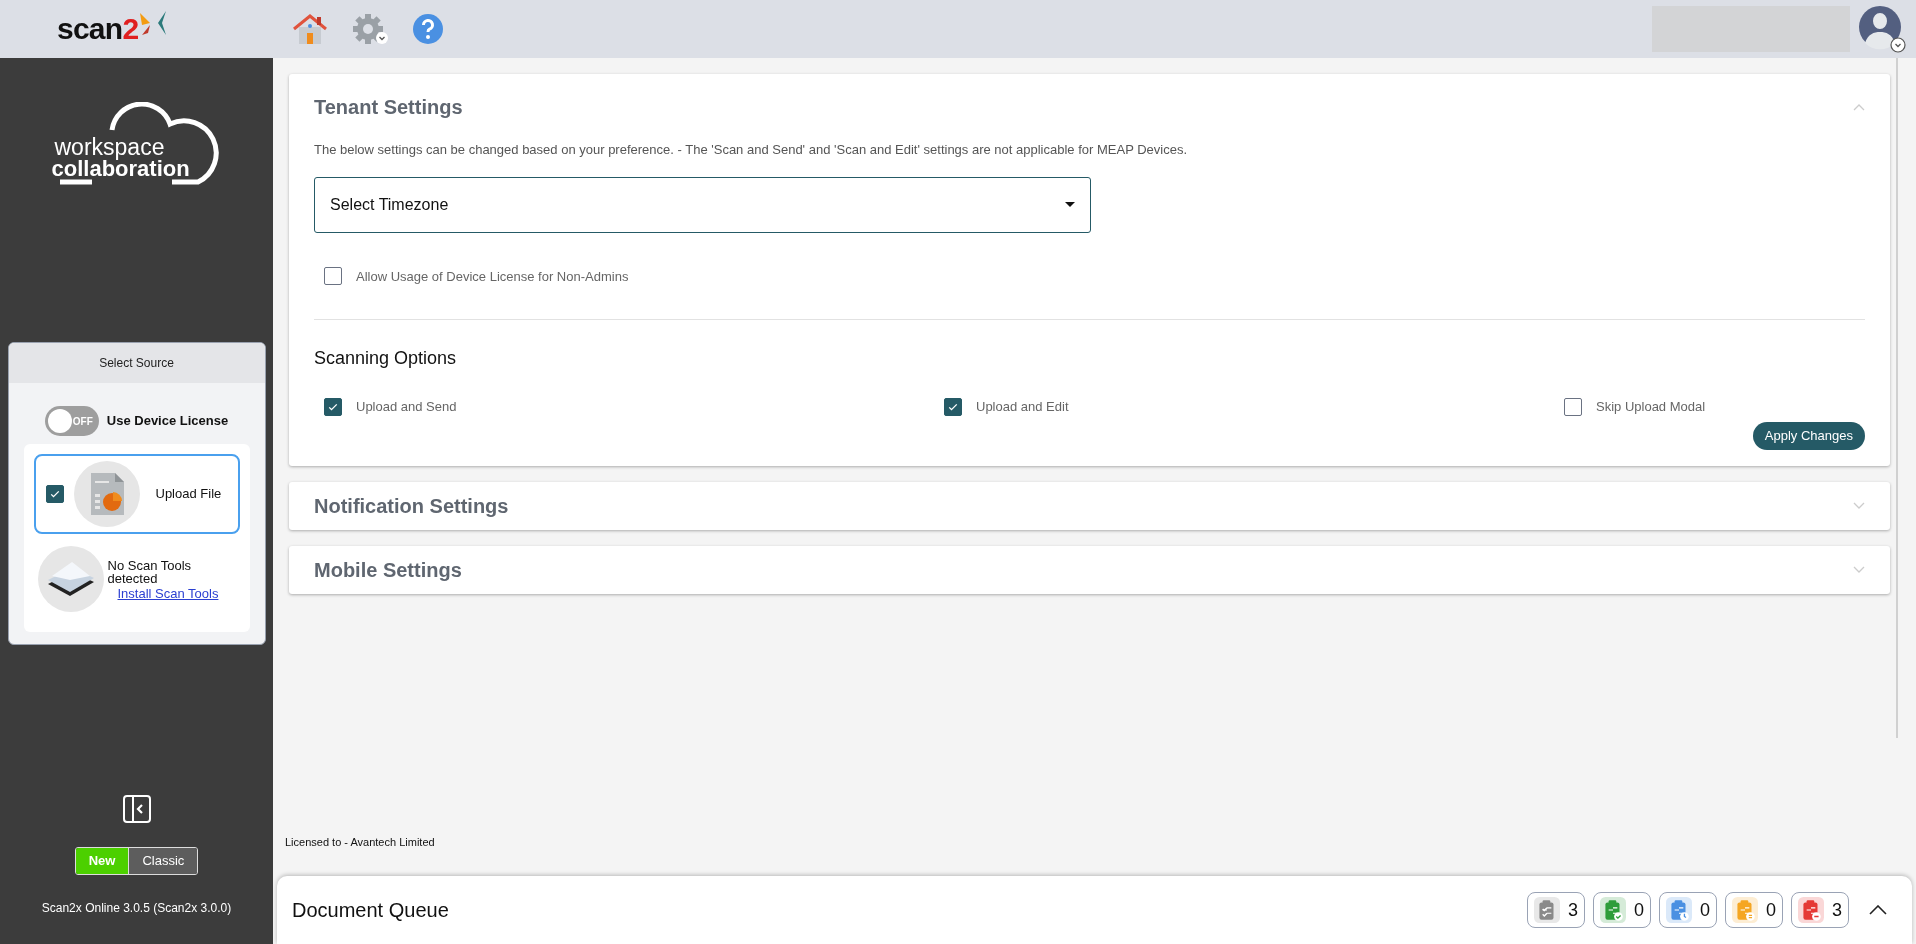 The width and height of the screenshot is (1916, 944). Describe the element at coordinates (136, 152) in the screenshot. I see `brand-logo: workspace collaboration` at that location.